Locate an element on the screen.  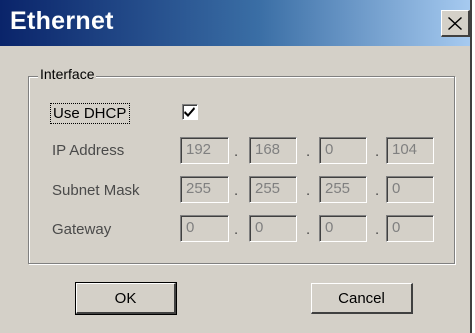
subnet-mask-label: Subnet Mask is located at coordinates (96, 190).